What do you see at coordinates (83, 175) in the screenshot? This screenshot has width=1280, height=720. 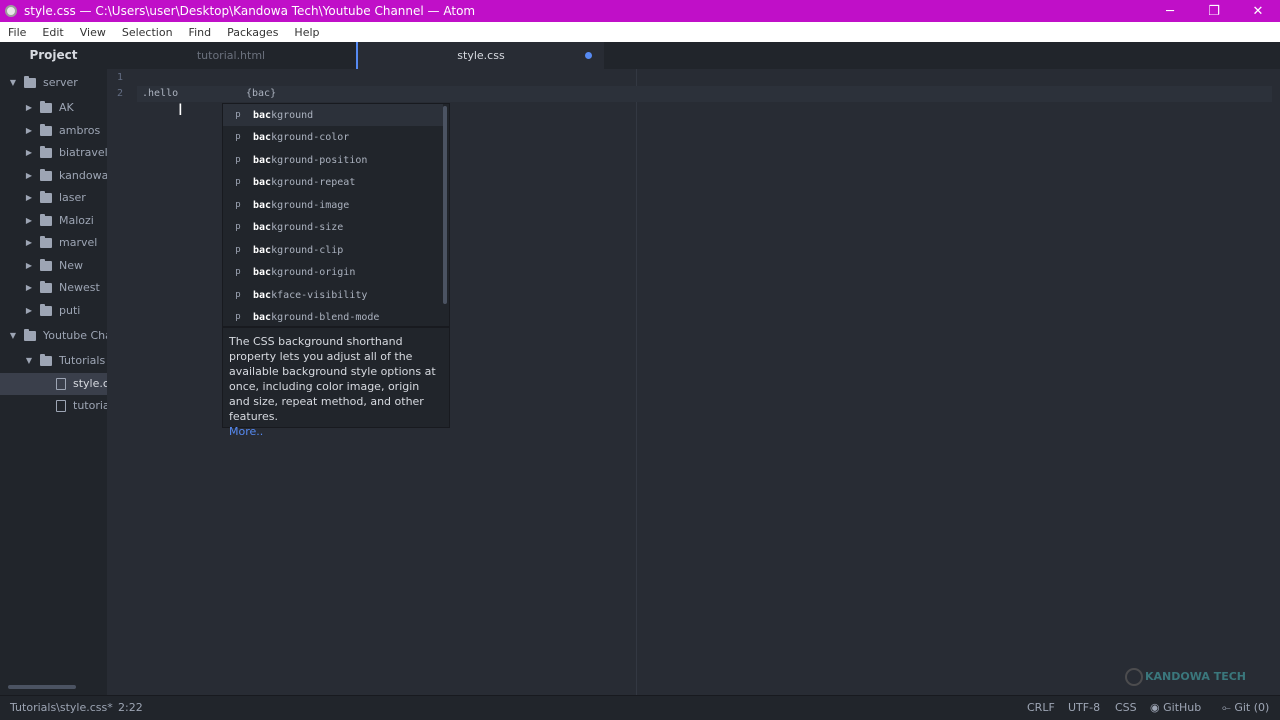 I see `tree-label: kandowa` at bounding box center [83, 175].